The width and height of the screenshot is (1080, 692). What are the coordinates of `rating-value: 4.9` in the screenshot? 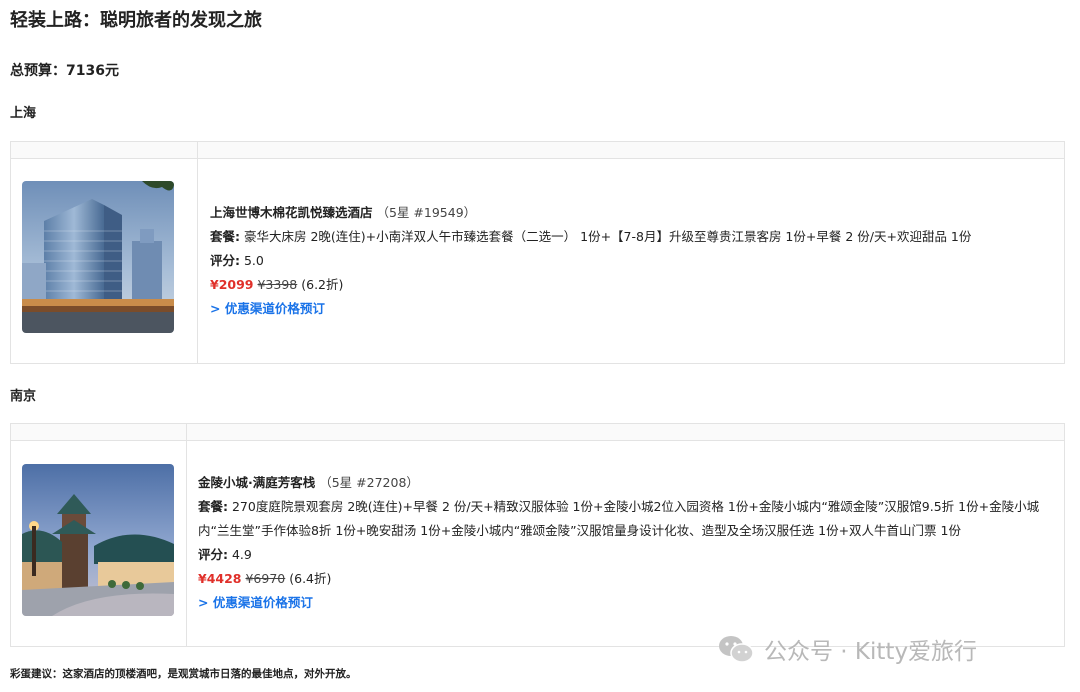 It's located at (241, 554).